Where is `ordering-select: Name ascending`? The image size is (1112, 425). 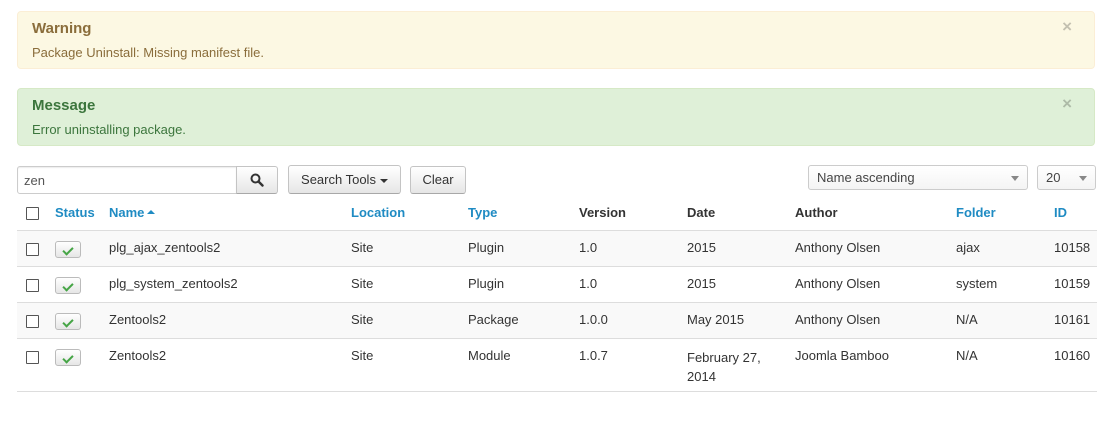 ordering-select: Name ascending is located at coordinates (918, 177).